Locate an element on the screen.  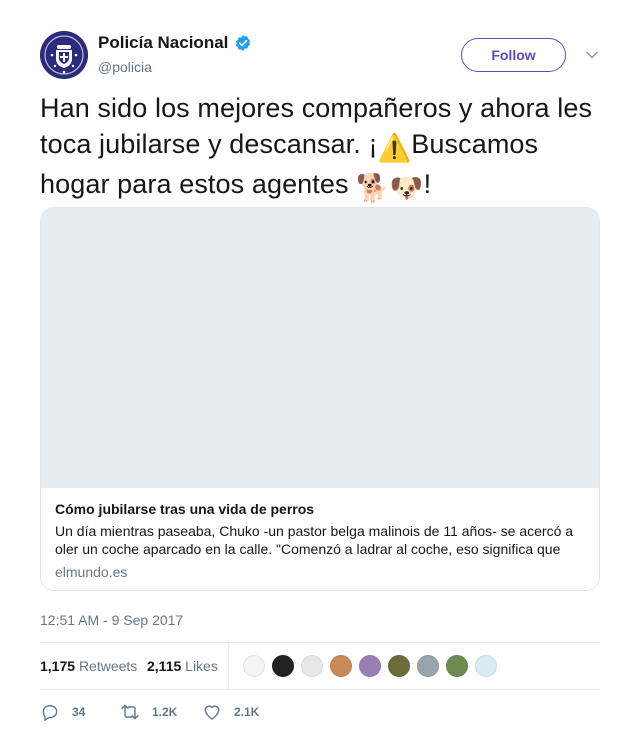
likes-stat: 2,115 Likes is located at coordinates (182, 666).